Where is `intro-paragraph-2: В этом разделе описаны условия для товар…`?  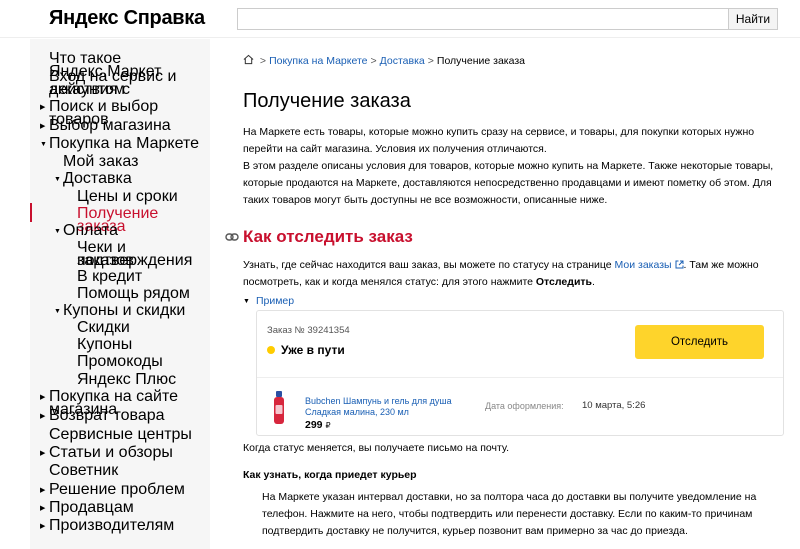
intro-paragraph-2: В этом разделе описаны условия для товар… is located at coordinates (508, 183).